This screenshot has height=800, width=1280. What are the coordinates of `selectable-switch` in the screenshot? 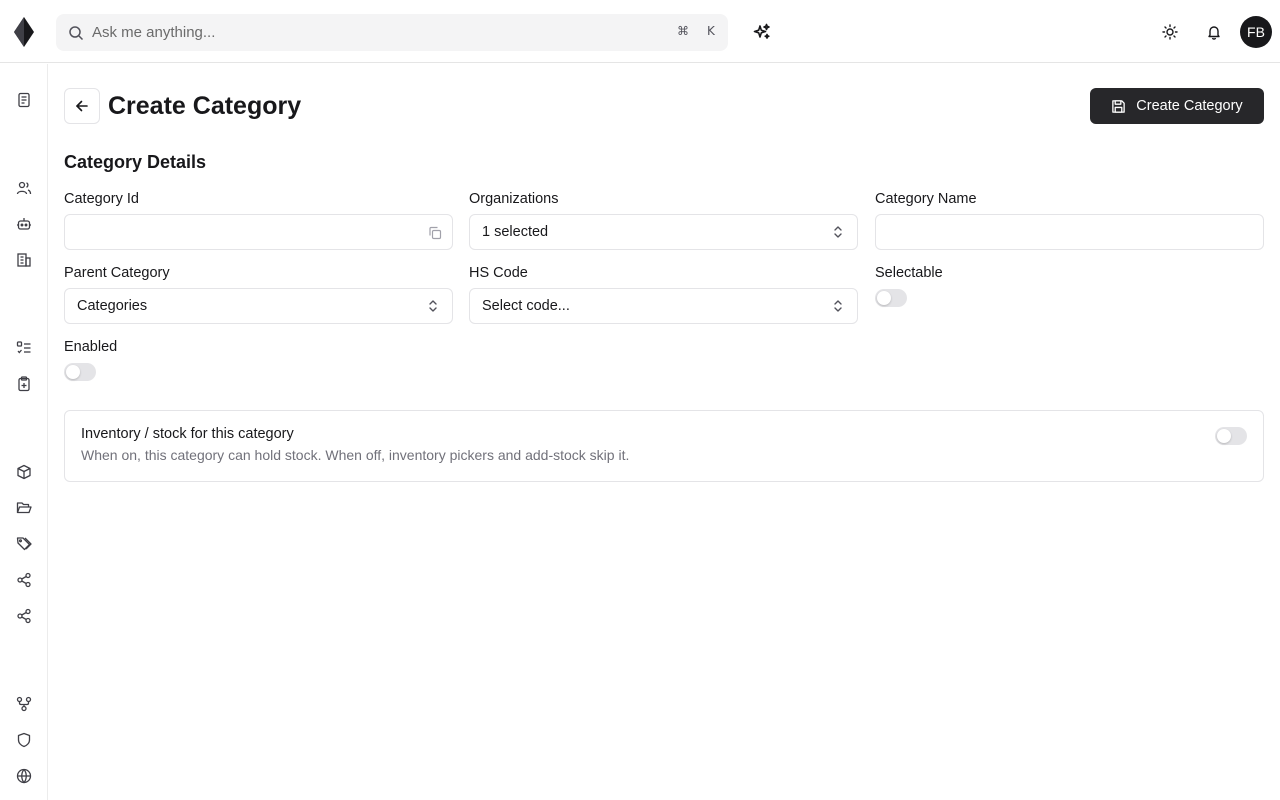 It's located at (891, 298).